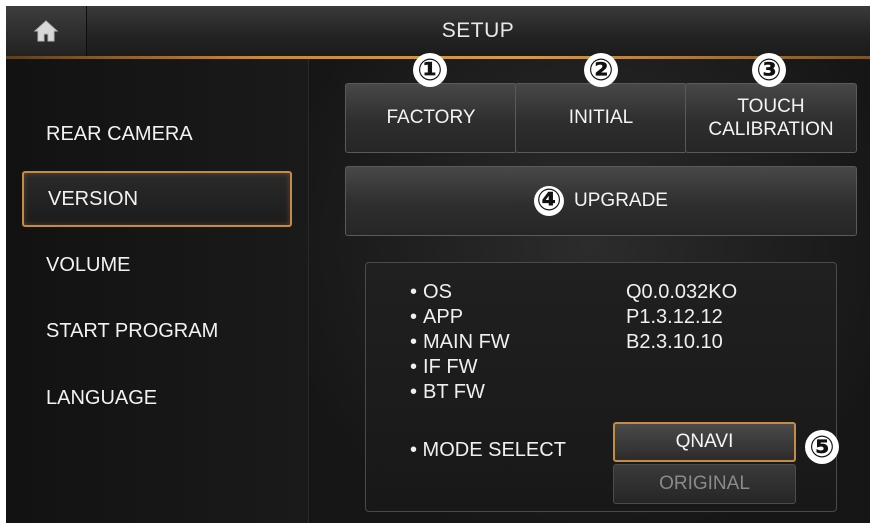 Image resolution: width=876 pixels, height=529 pixels. I want to click on mode-option-label: ORIGINAL, so click(704, 483).